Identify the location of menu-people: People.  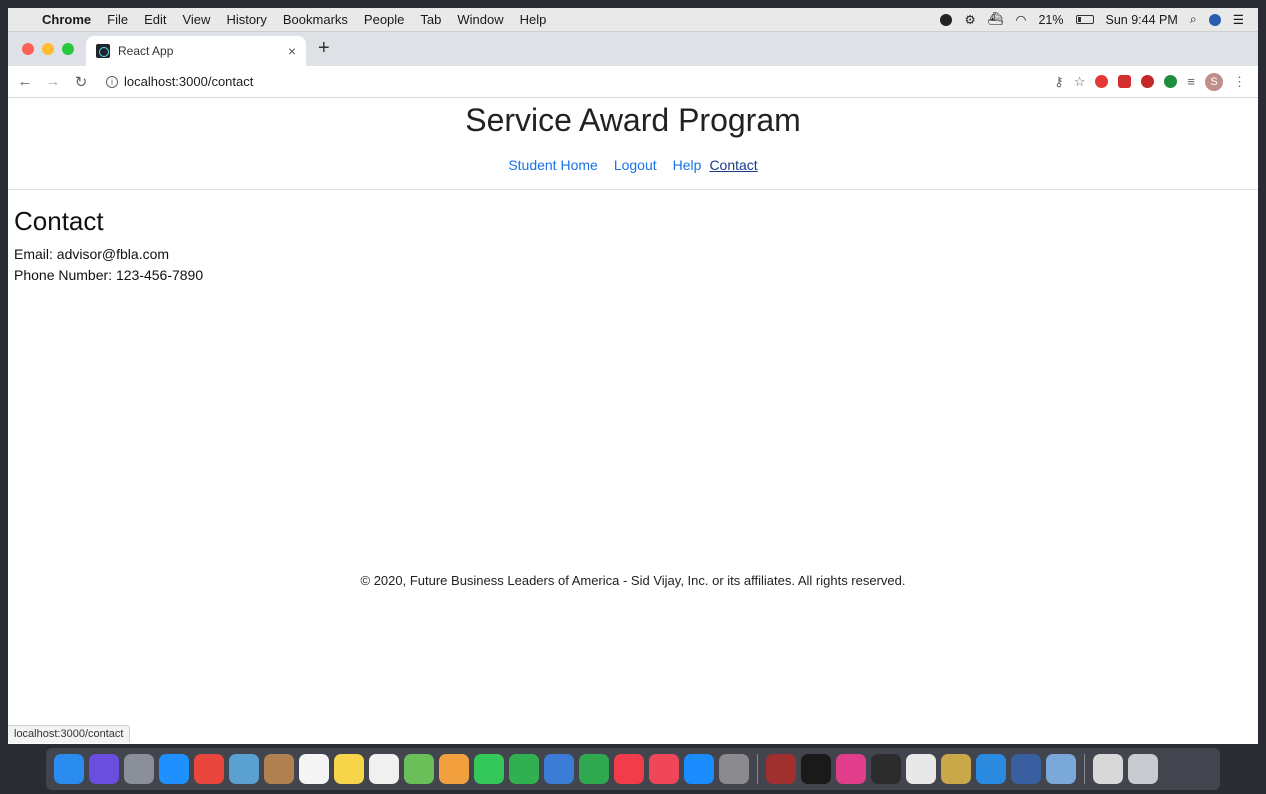
(384, 19).